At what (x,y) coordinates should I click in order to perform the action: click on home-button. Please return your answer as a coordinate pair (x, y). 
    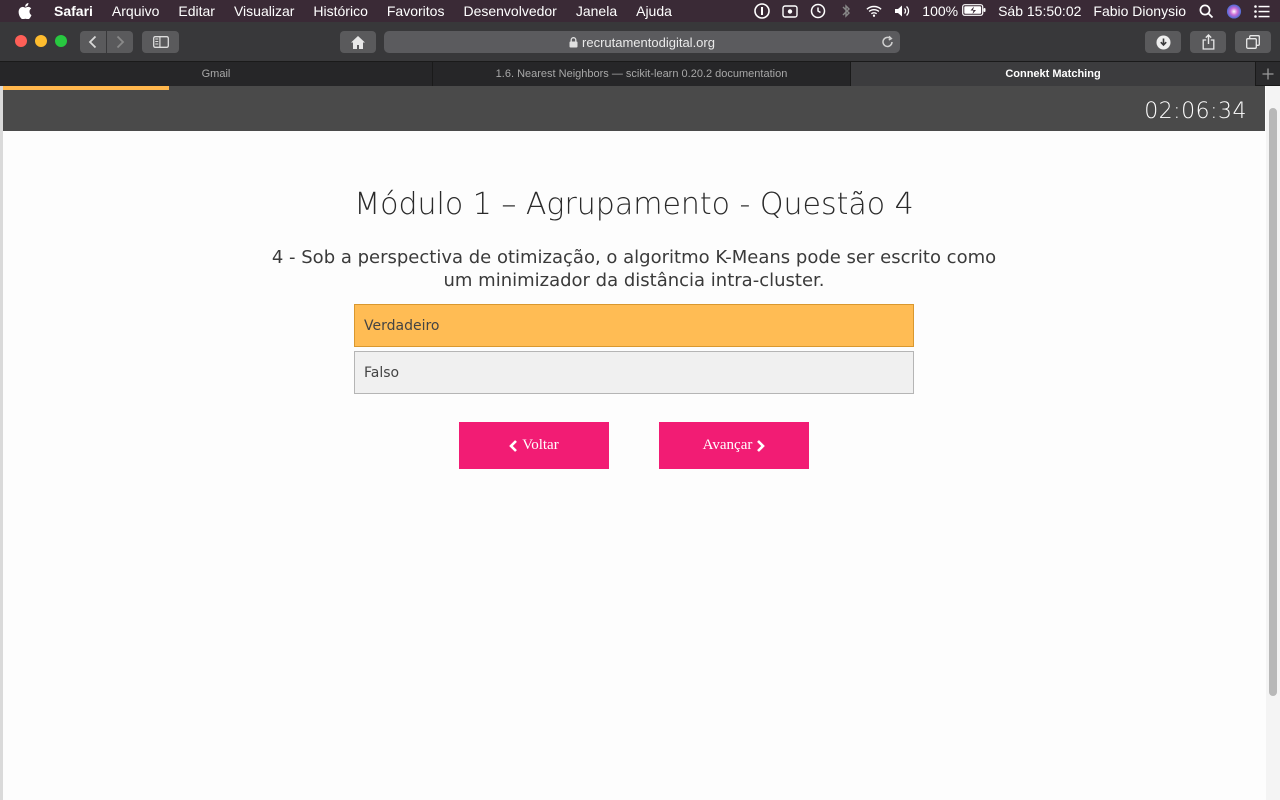
    Looking at the image, I should click on (358, 42).